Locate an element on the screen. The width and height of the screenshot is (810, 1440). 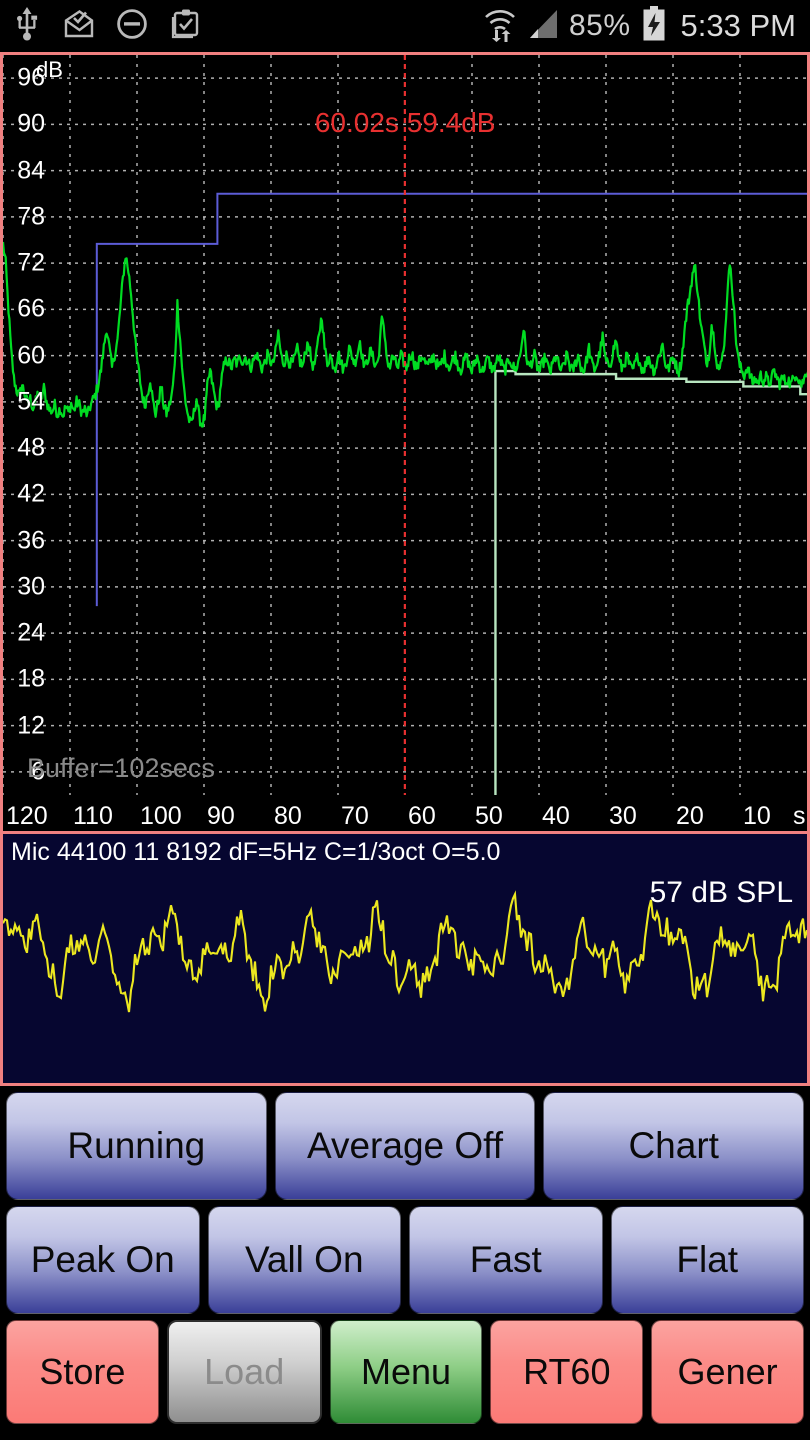
button-row-1: Running Average Off Chart is located at coordinates (405, 1149).